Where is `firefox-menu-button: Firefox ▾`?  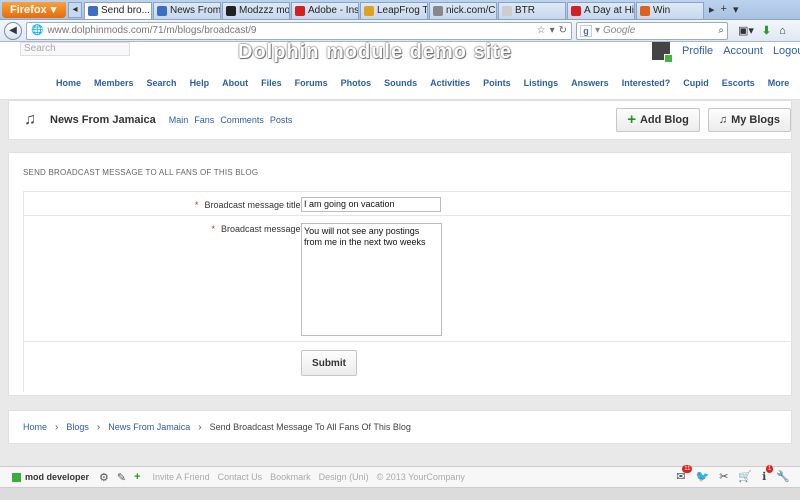
firefox-menu-button: Firefox ▾ is located at coordinates (34, 9).